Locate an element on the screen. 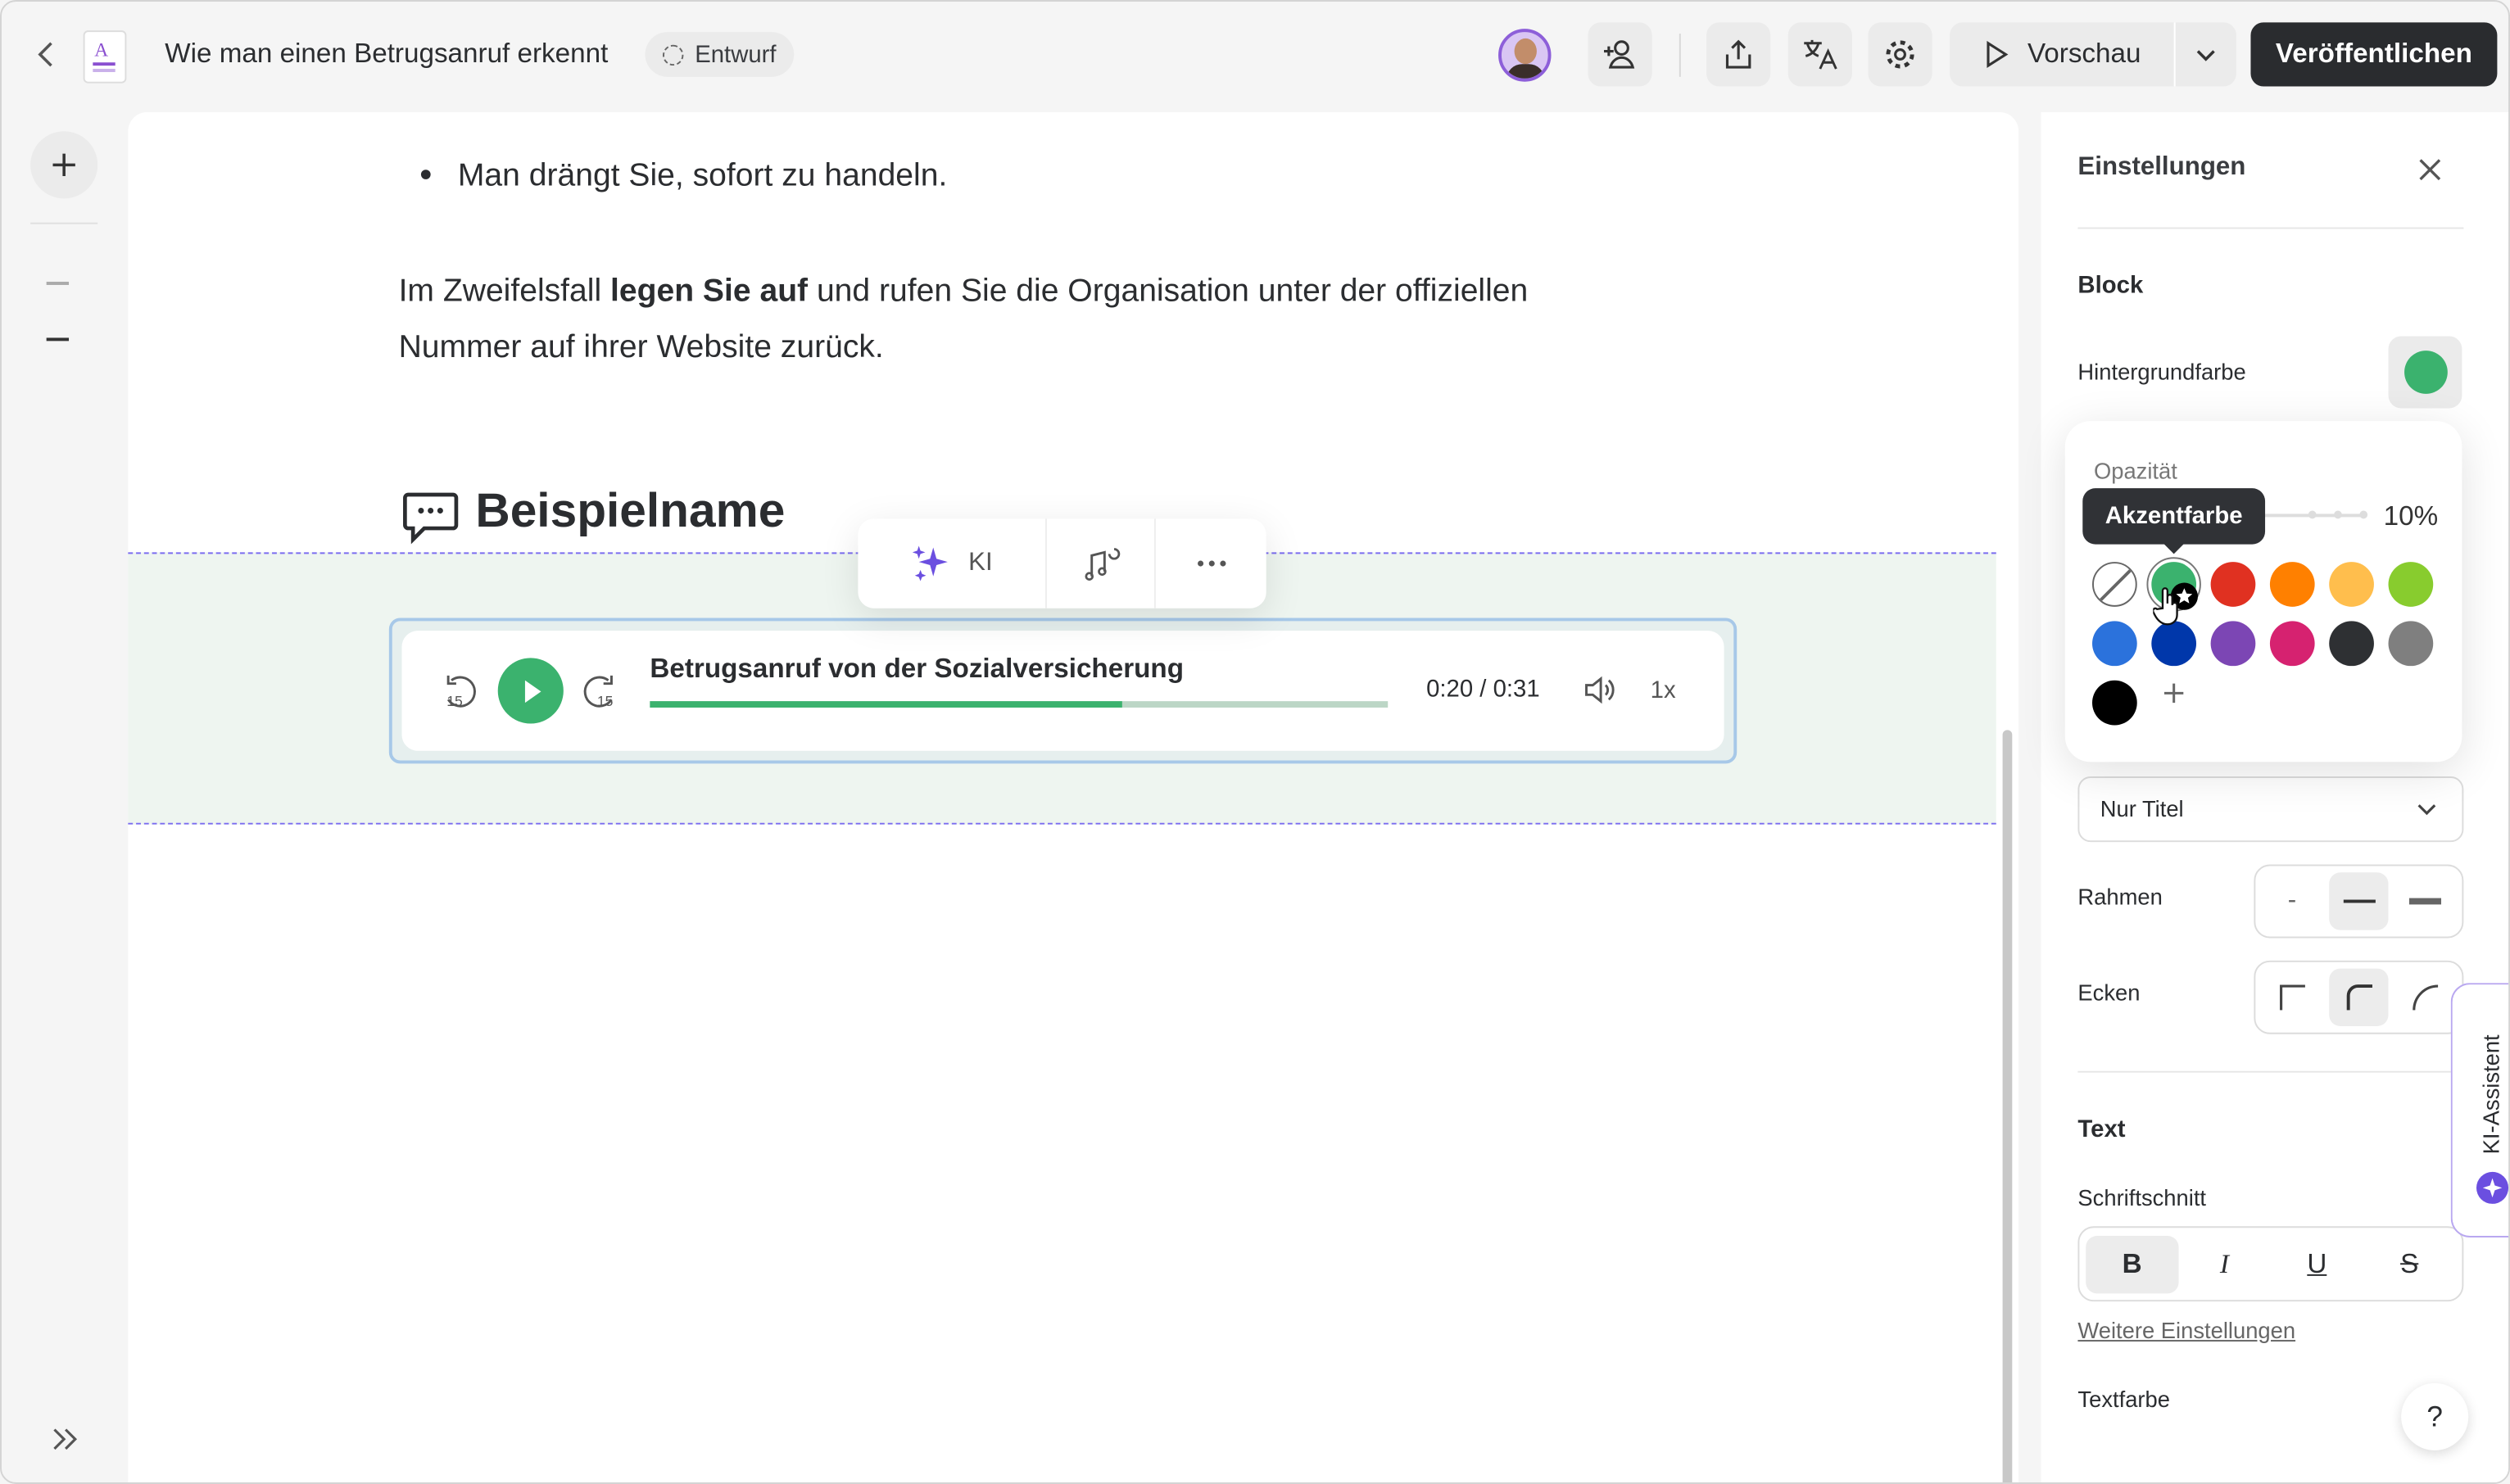  block-toolbar: KI is located at coordinates (1062, 563).